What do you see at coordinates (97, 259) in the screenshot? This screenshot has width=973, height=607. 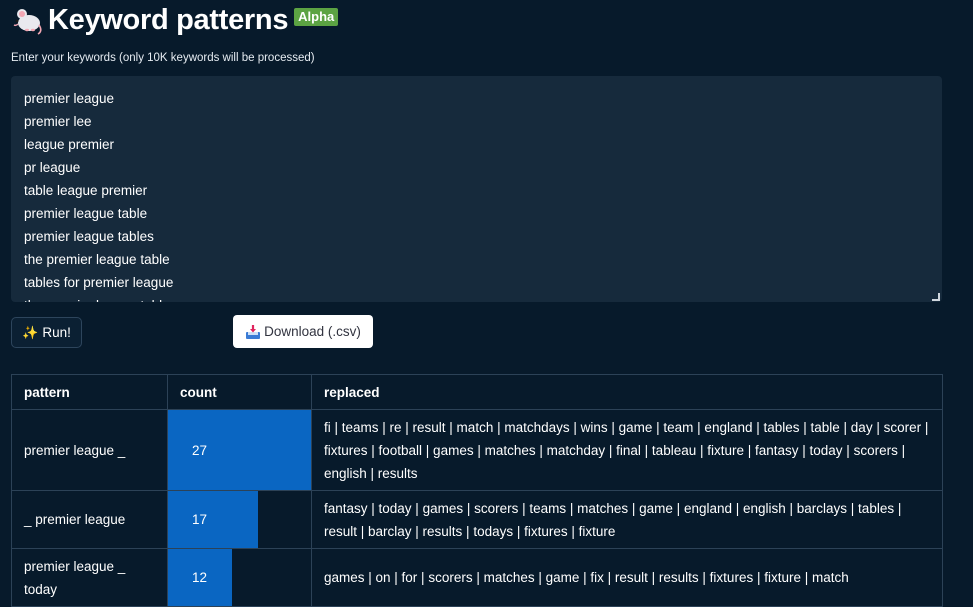 I see `keyword-line: the premier league table` at bounding box center [97, 259].